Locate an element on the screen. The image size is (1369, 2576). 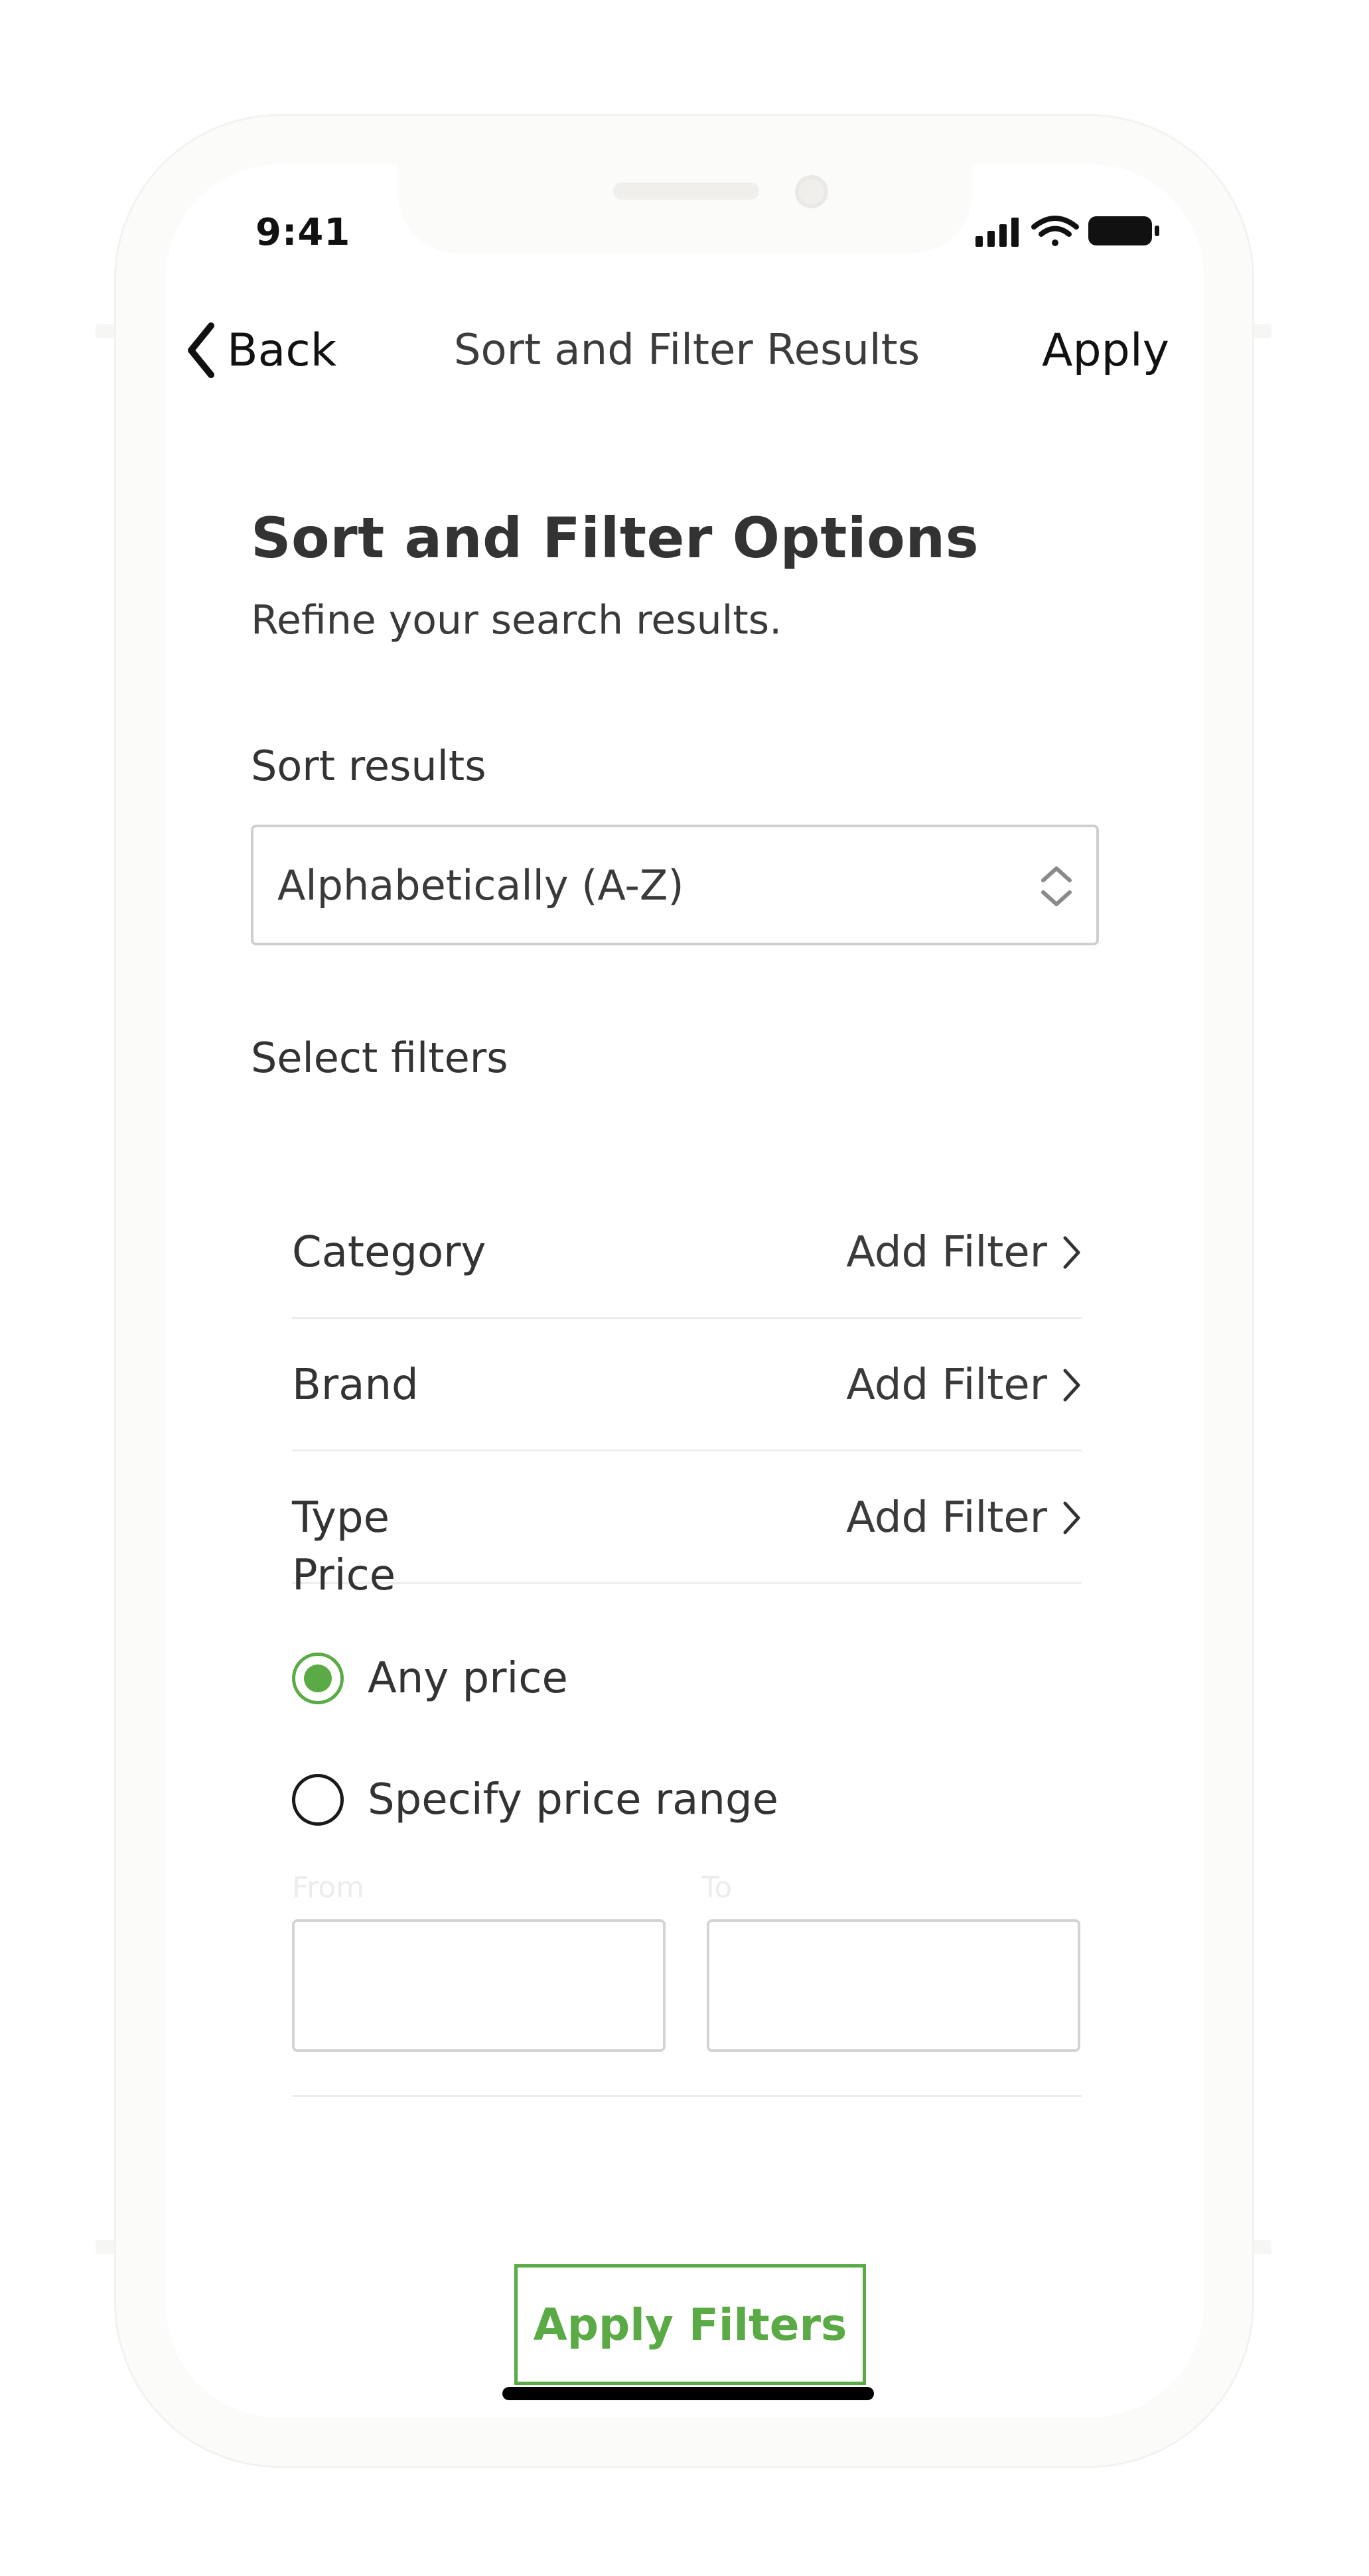
battery-icon is located at coordinates (1123, 230).